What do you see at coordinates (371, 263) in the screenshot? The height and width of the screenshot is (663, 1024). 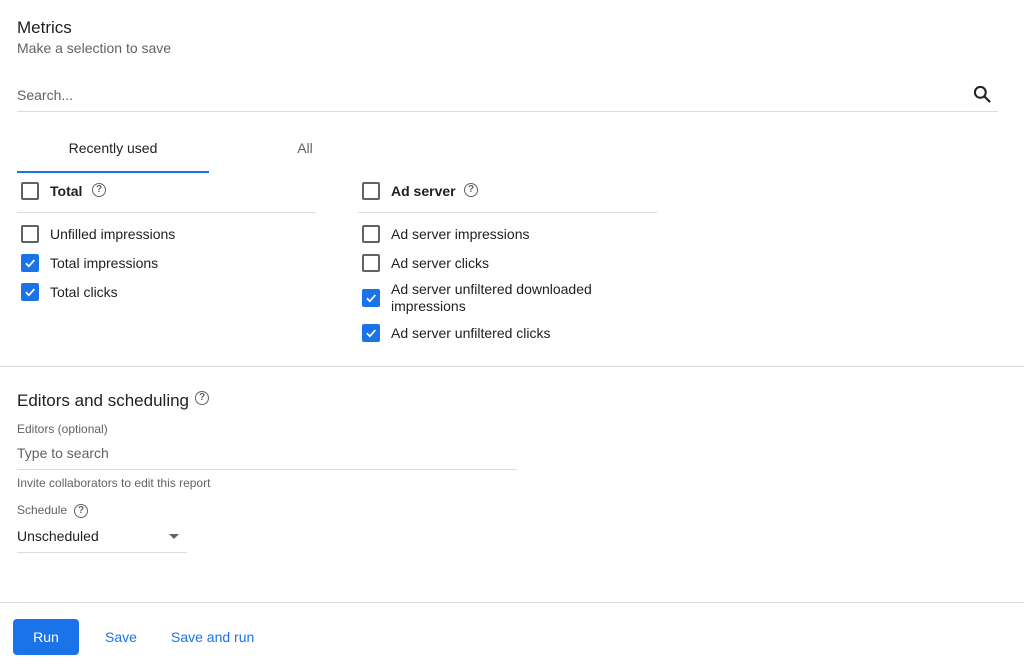 I see `ad-server-clicks-checkbox` at bounding box center [371, 263].